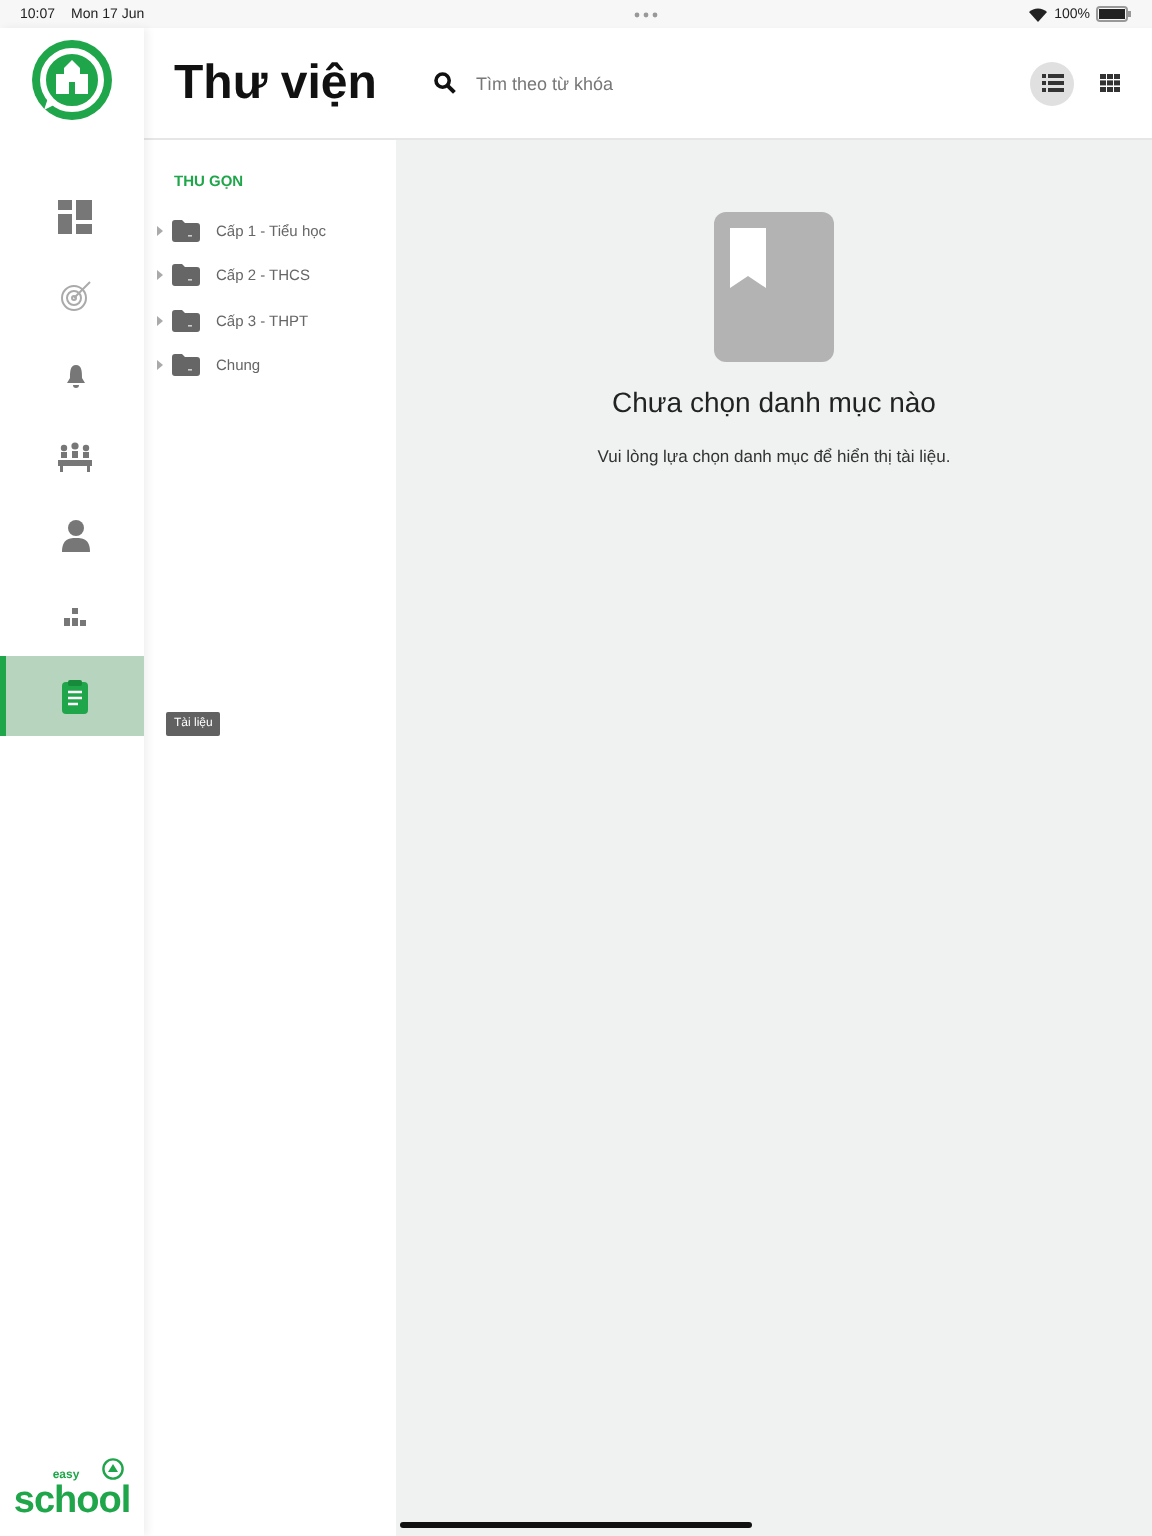 The height and width of the screenshot is (1536, 1152). What do you see at coordinates (75, 296) in the screenshot?
I see `target-icon` at bounding box center [75, 296].